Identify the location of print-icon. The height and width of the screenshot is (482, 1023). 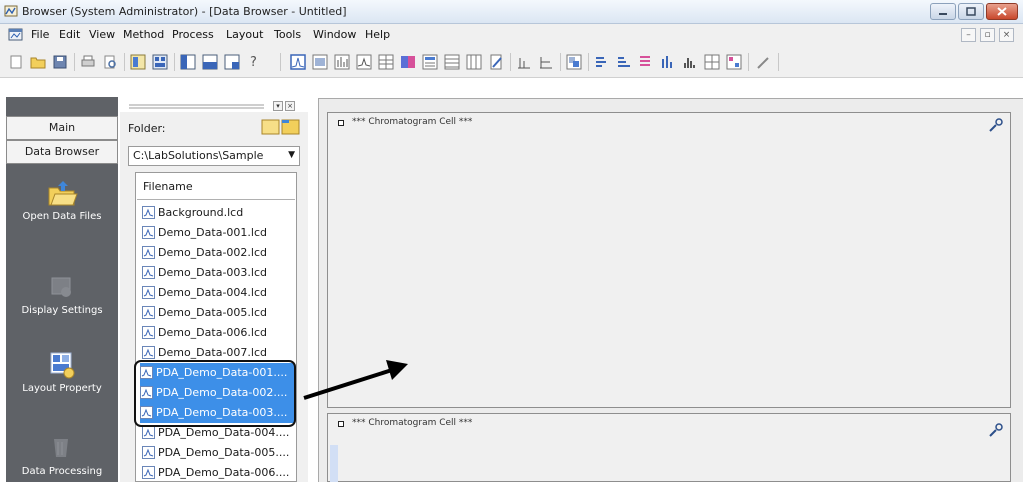
(88, 62).